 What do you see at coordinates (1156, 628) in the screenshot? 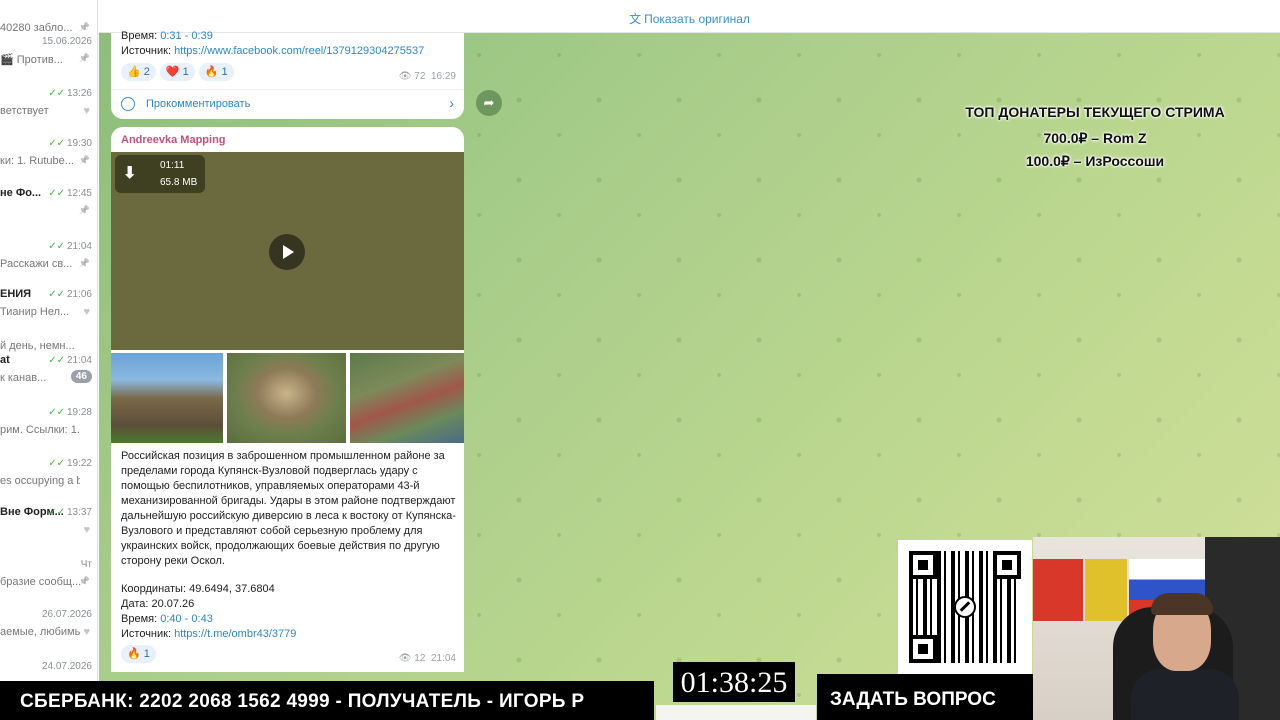
I see `webcam-feed` at bounding box center [1156, 628].